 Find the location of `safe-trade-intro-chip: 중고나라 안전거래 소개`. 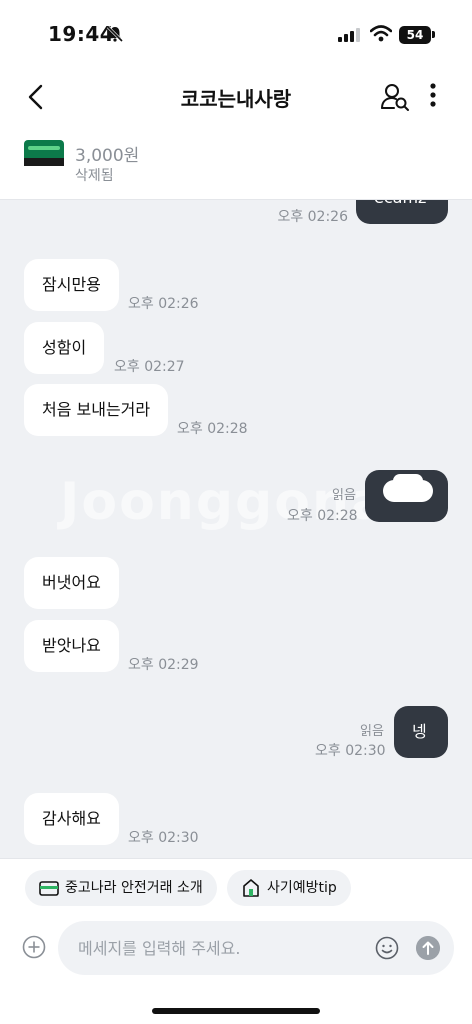

safe-trade-intro-chip: 중고나라 안전거래 소개 is located at coordinates (121, 888).